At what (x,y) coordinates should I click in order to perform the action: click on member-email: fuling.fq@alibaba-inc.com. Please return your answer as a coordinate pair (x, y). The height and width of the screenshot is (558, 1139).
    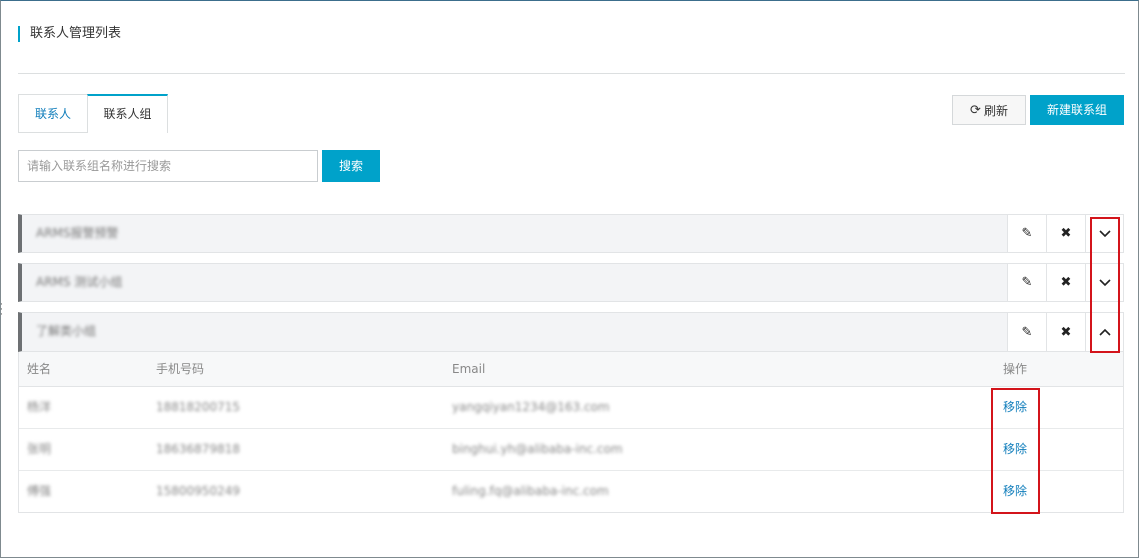
    Looking at the image, I should click on (530, 491).